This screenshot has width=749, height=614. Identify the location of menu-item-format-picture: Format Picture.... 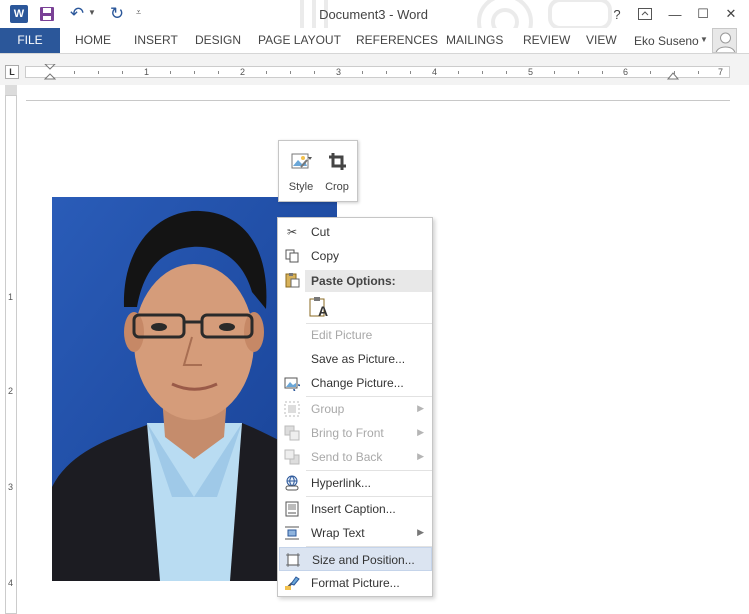
(355, 583).